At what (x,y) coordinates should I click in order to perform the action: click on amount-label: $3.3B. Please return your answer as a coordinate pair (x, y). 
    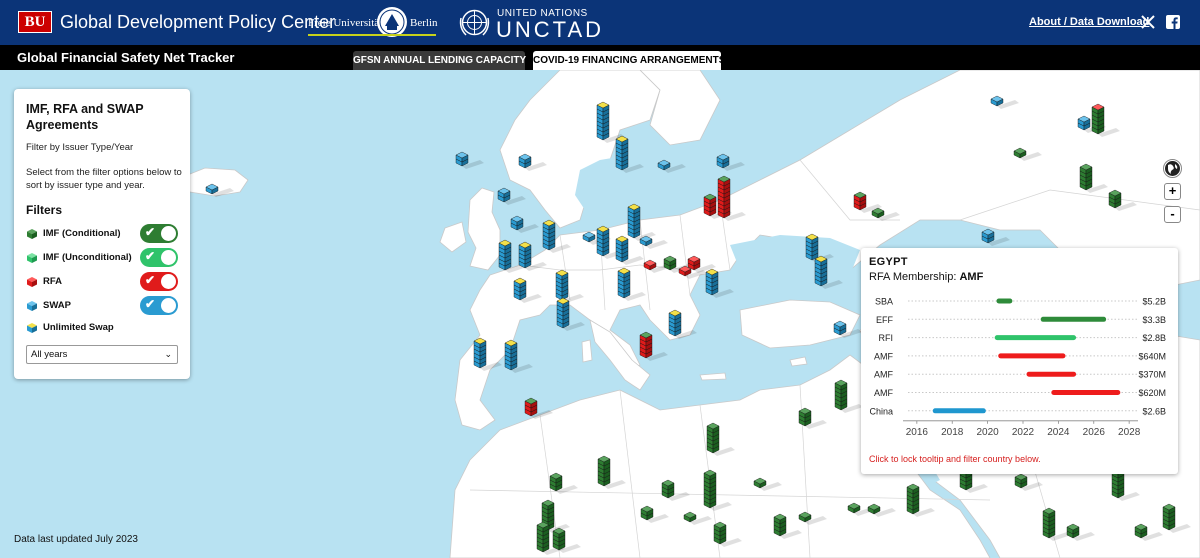
    Looking at the image, I should click on (1154, 320).